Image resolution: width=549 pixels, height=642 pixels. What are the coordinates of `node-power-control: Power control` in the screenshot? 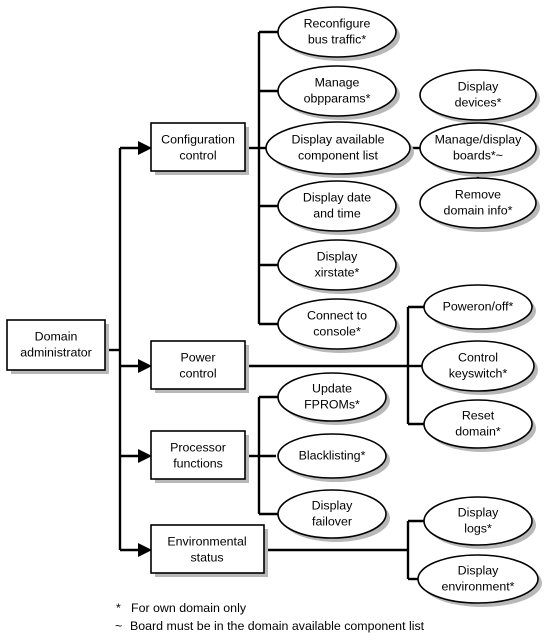 It's located at (199, 366).